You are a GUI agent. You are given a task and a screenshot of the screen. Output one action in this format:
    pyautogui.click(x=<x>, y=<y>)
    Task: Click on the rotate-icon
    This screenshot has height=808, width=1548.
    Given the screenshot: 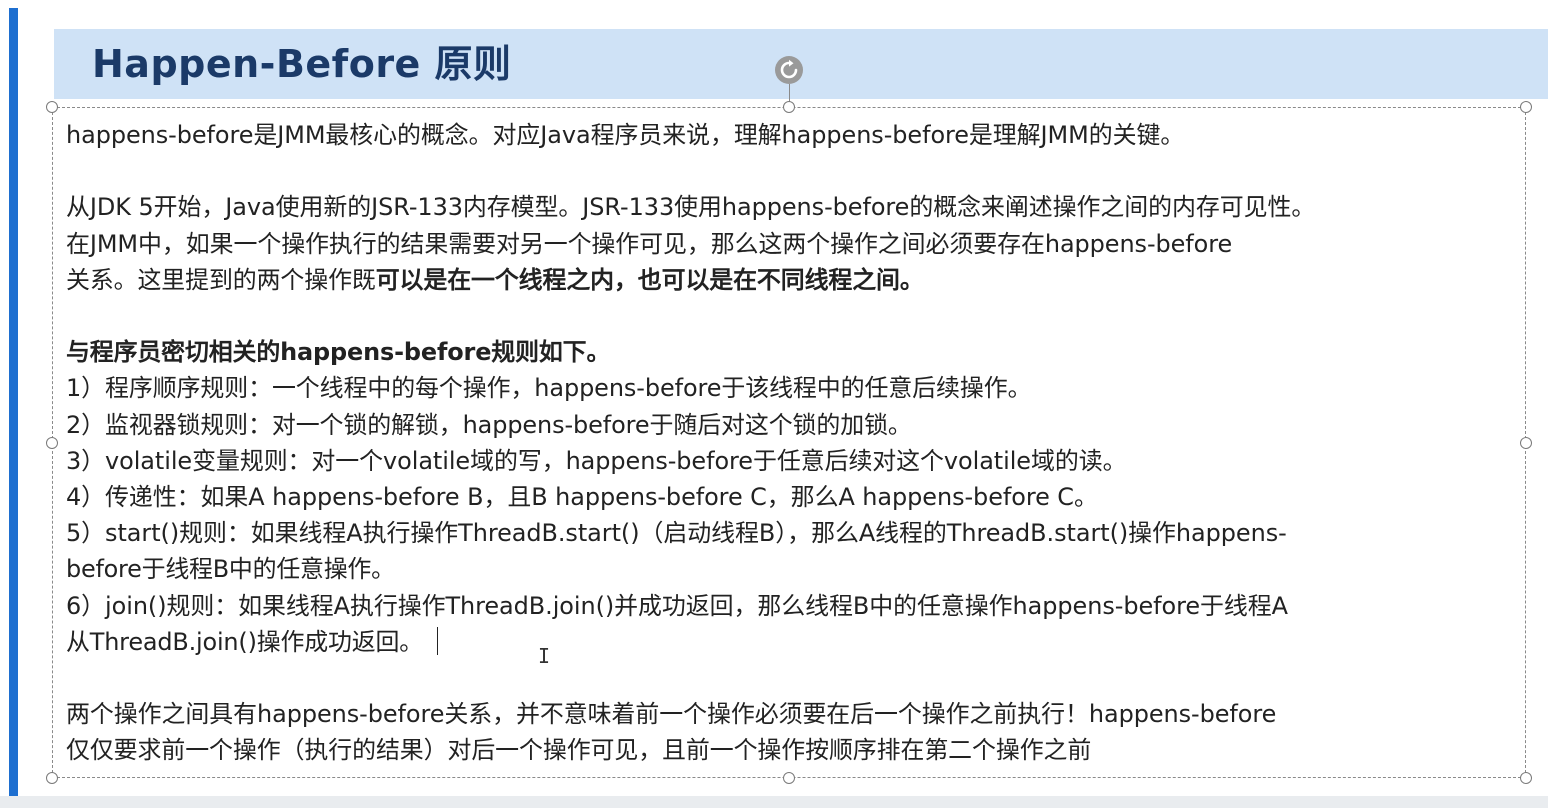 What is the action you would take?
    pyautogui.click(x=789, y=70)
    